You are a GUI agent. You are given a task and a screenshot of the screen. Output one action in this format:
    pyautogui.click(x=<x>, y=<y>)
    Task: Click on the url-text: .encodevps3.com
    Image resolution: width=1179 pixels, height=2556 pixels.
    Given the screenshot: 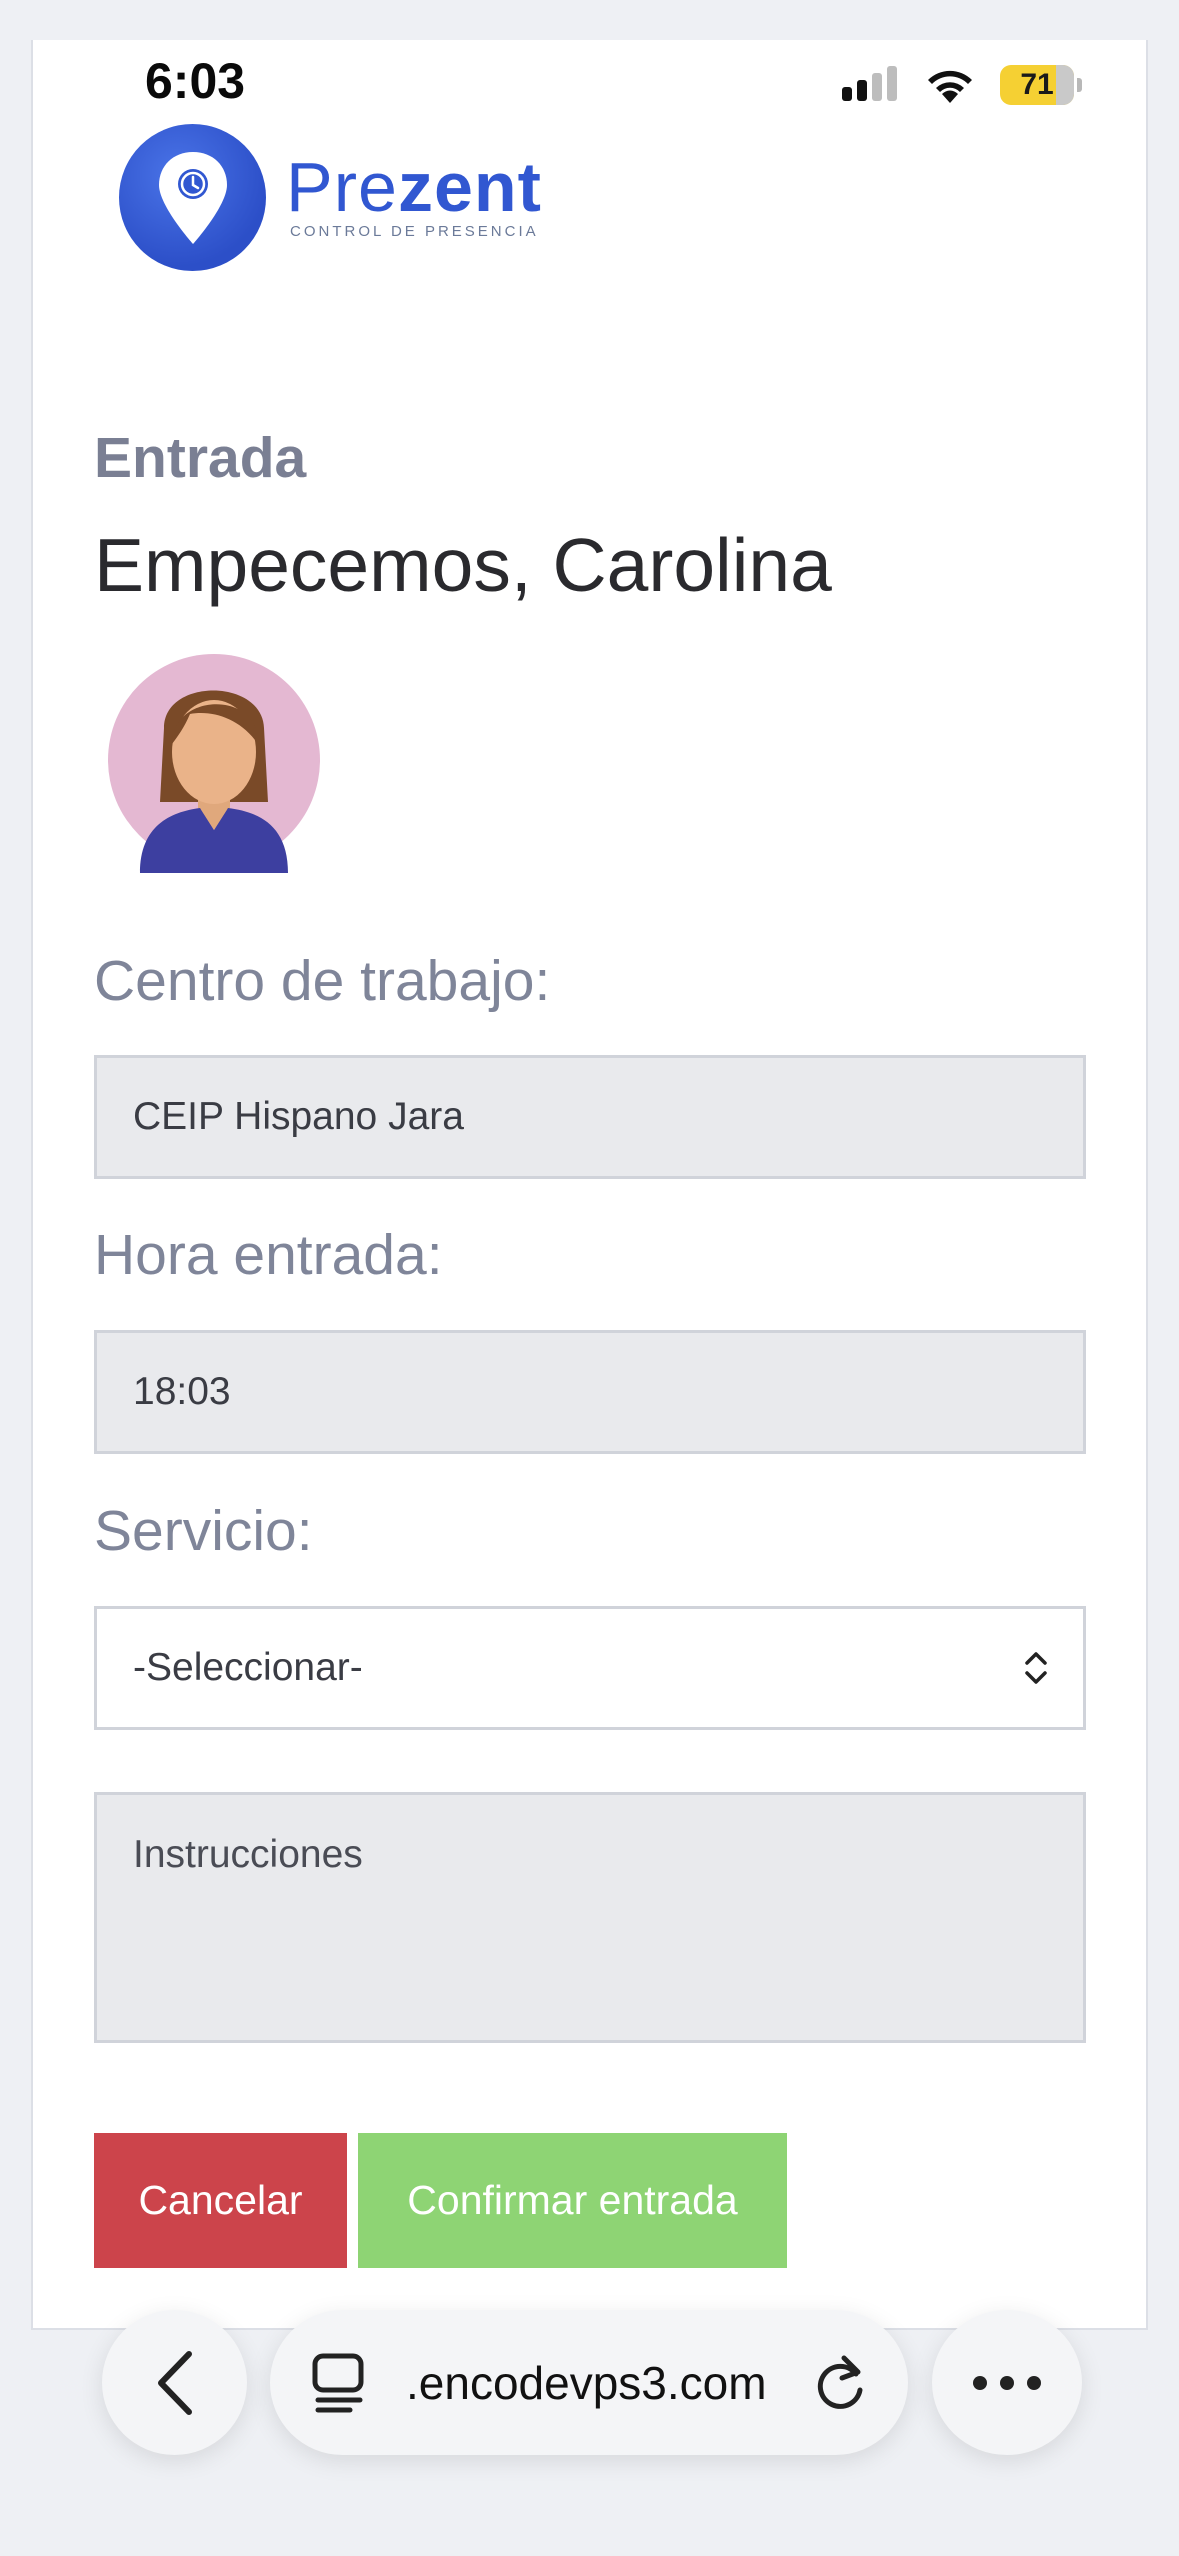 What is the action you would take?
    pyautogui.click(x=586, y=2382)
    